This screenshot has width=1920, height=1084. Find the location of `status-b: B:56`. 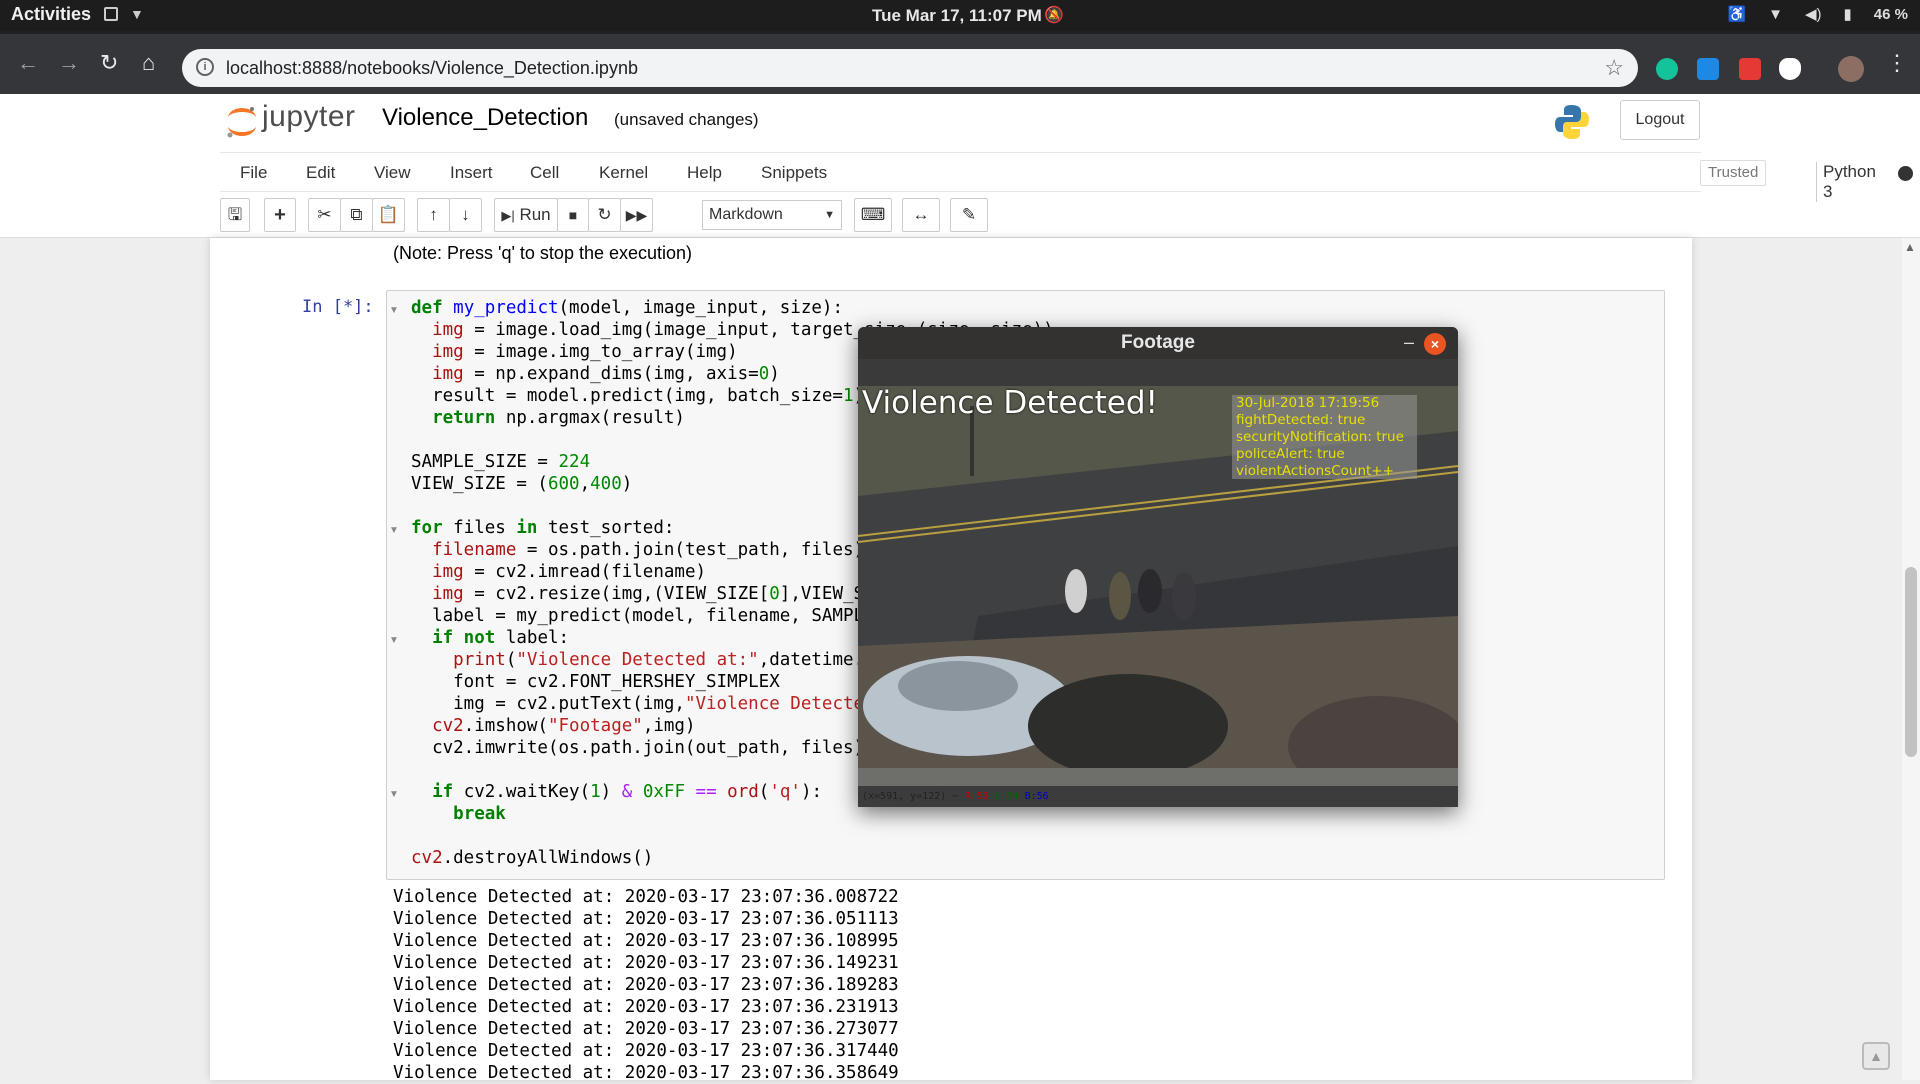

status-b: B:56 is located at coordinates (1036, 796).